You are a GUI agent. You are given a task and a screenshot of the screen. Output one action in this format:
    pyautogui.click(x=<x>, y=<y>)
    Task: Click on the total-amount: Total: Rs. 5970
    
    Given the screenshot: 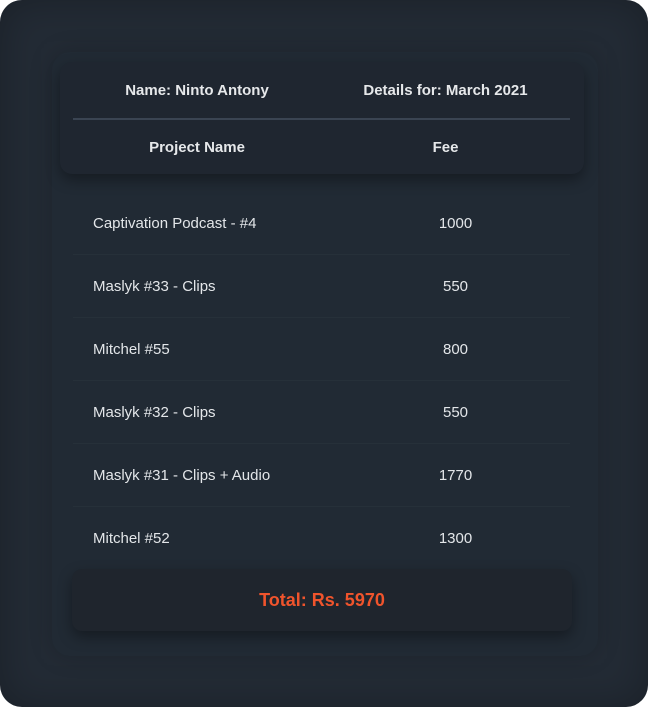 What is the action you would take?
    pyautogui.click(x=322, y=600)
    